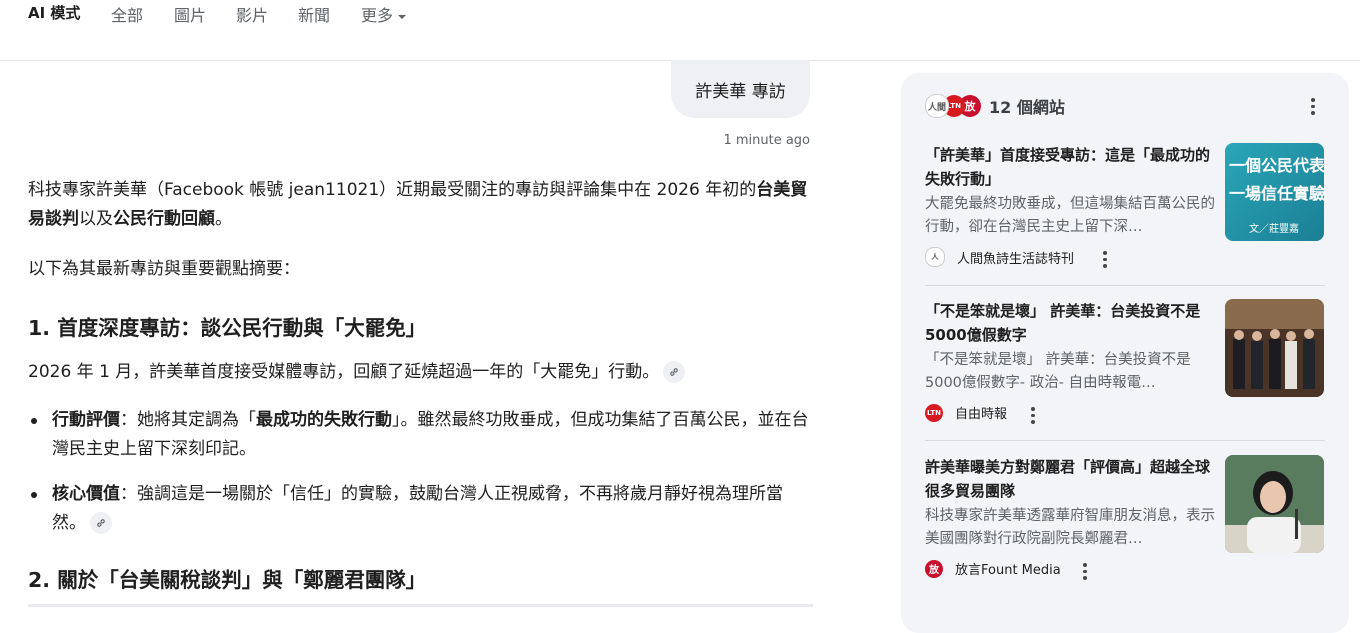 Image resolution: width=1360 pixels, height=633 pixels. What do you see at coordinates (227, 580) in the screenshot?
I see `answer-heading-2: 2. 關於「台美關稅談判」與「鄭麗君團隊」` at bounding box center [227, 580].